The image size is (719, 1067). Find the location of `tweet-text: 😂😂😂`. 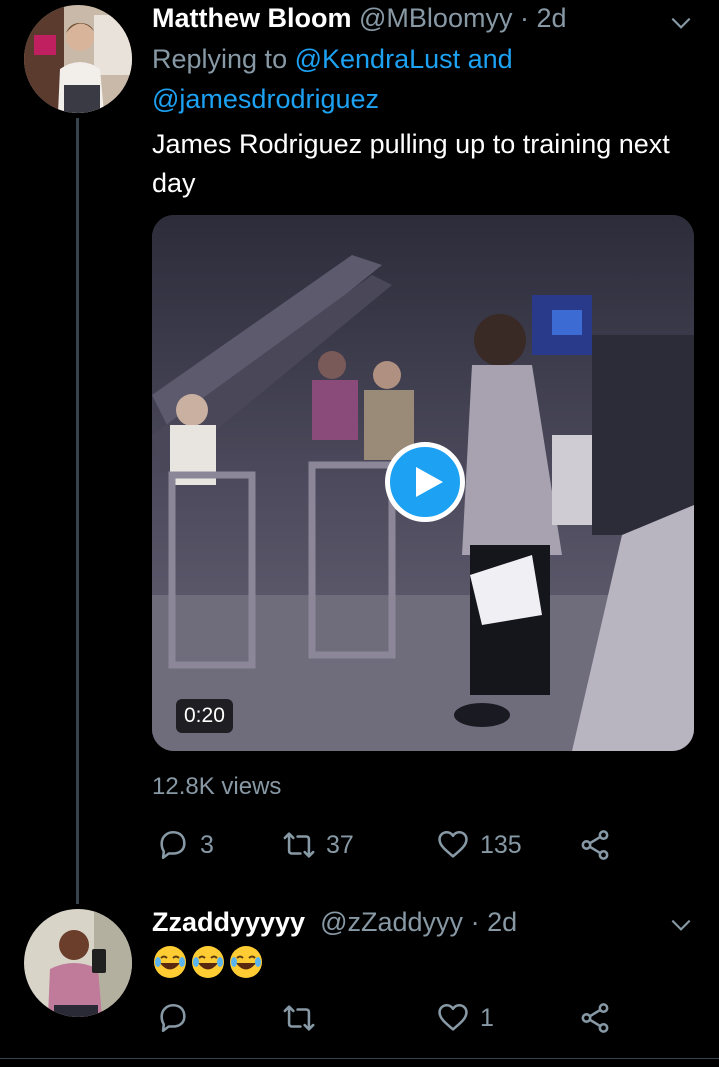

tweet-text: 😂😂😂 is located at coordinates (208, 962).